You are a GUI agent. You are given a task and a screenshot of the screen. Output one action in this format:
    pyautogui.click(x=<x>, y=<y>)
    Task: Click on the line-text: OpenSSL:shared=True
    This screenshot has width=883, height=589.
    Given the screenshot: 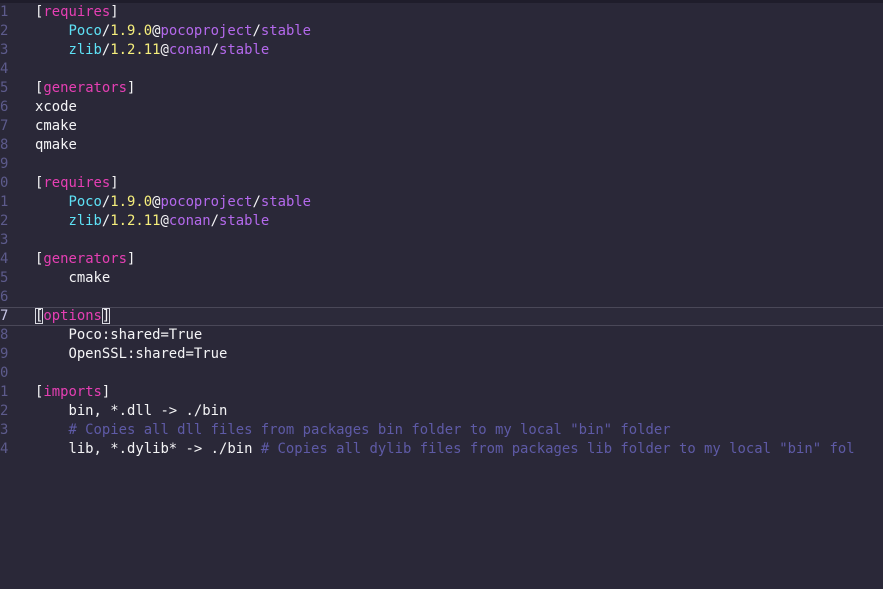 What is the action you would take?
    pyautogui.click(x=131, y=354)
    